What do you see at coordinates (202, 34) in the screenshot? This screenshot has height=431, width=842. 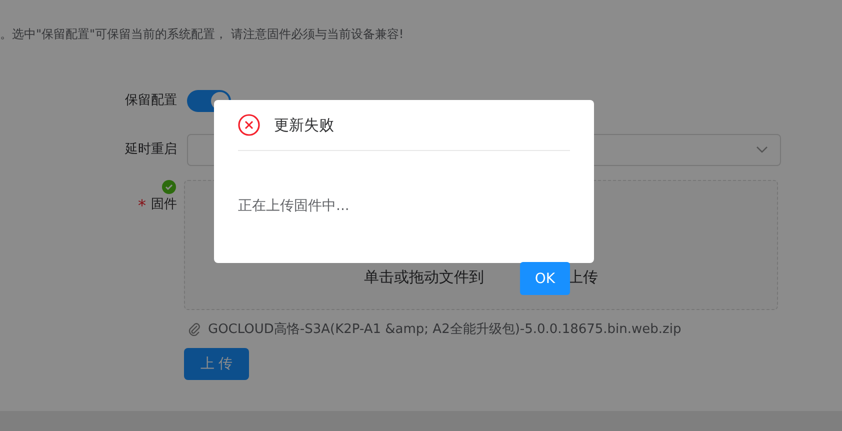 I see `notice-text: 。选中"保留配置"可保留当前的系统配置， 请注意固件必须与当前设备兼容!` at bounding box center [202, 34].